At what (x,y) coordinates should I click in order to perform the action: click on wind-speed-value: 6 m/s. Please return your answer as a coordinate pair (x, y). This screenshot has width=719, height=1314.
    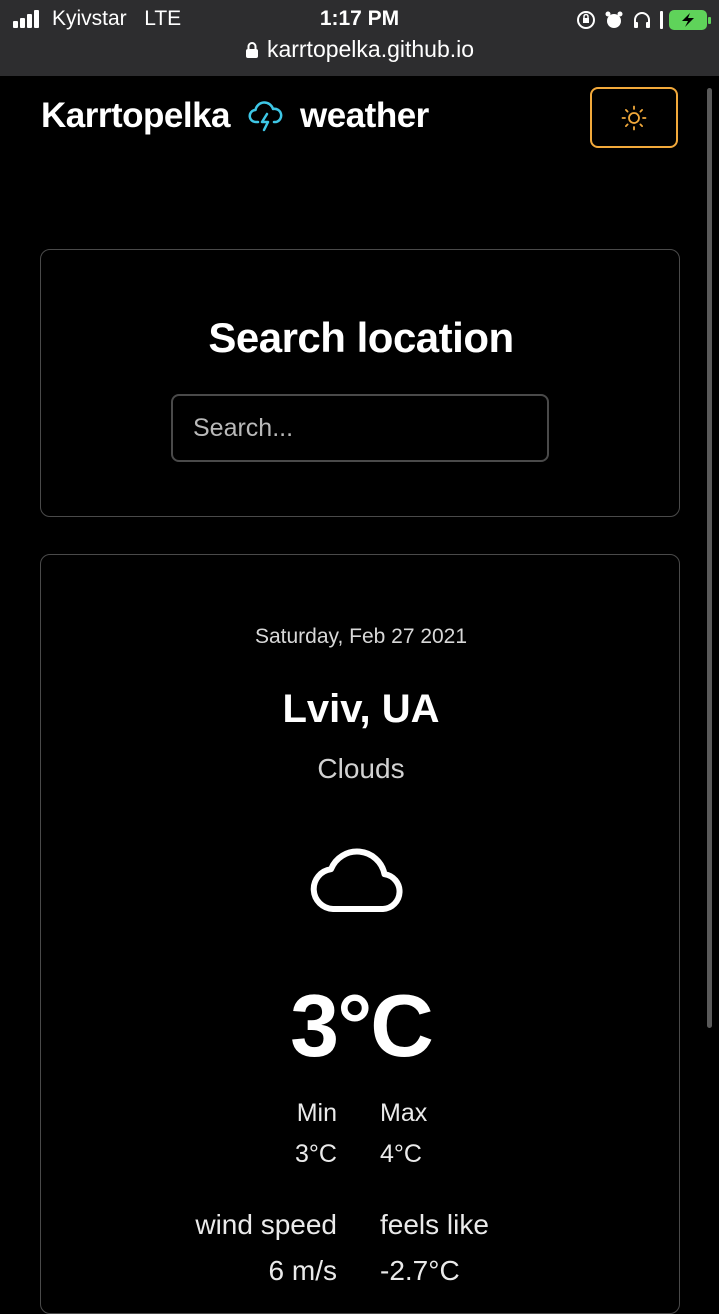
    Looking at the image, I should click on (302, 1270).